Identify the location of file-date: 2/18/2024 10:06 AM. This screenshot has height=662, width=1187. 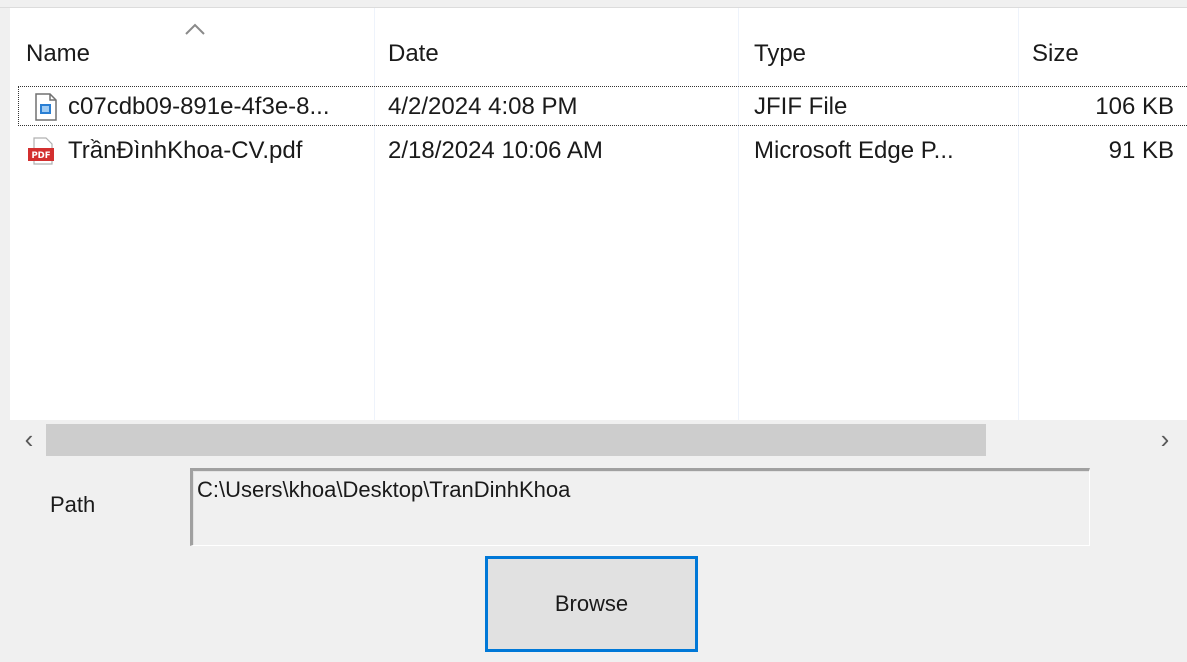
(495, 150).